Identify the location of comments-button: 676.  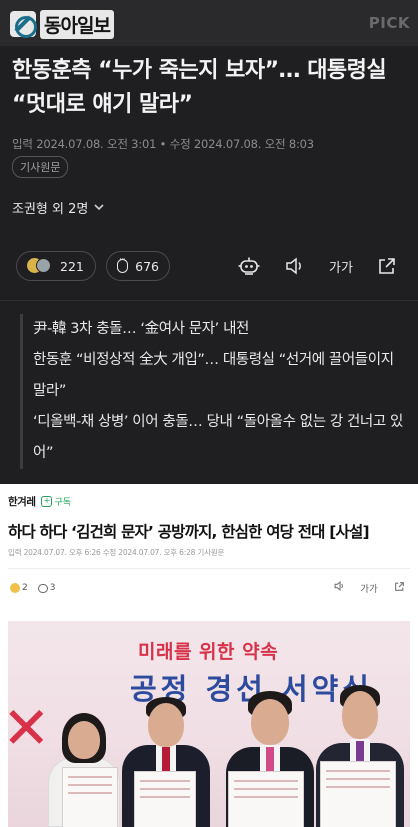
(138, 266).